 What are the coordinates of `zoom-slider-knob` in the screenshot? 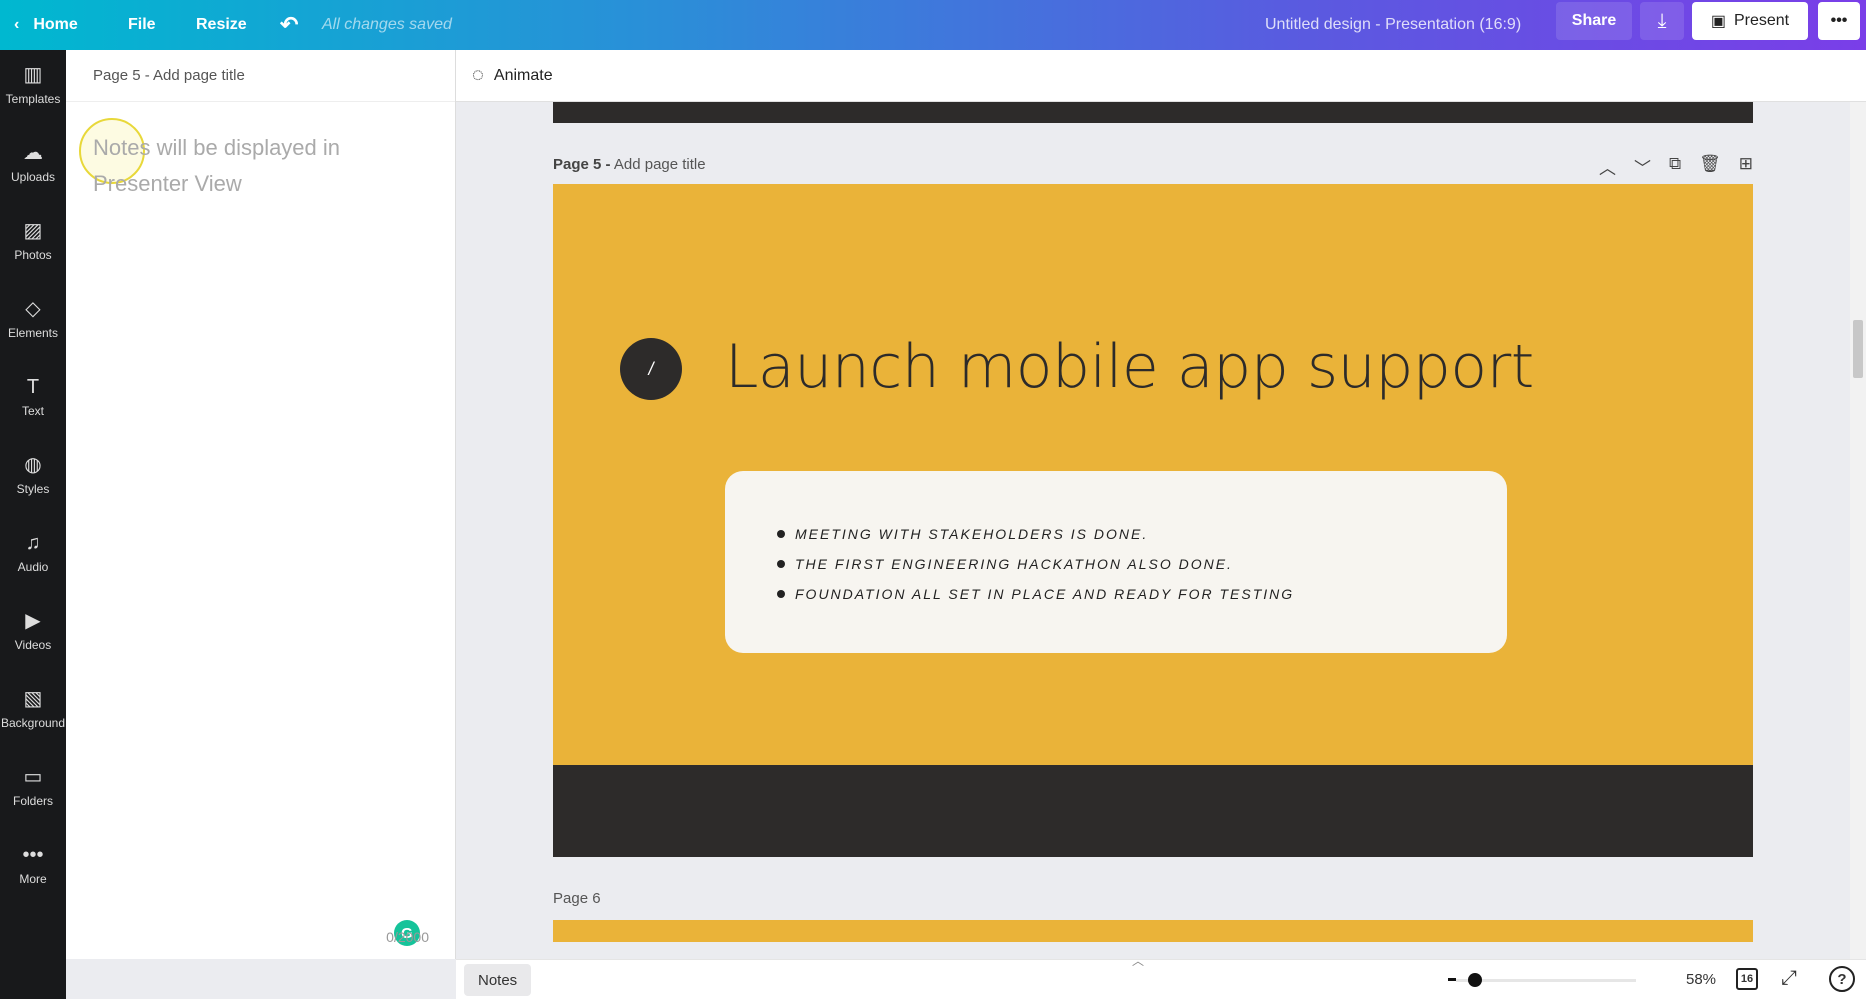 It's located at (1475, 980).